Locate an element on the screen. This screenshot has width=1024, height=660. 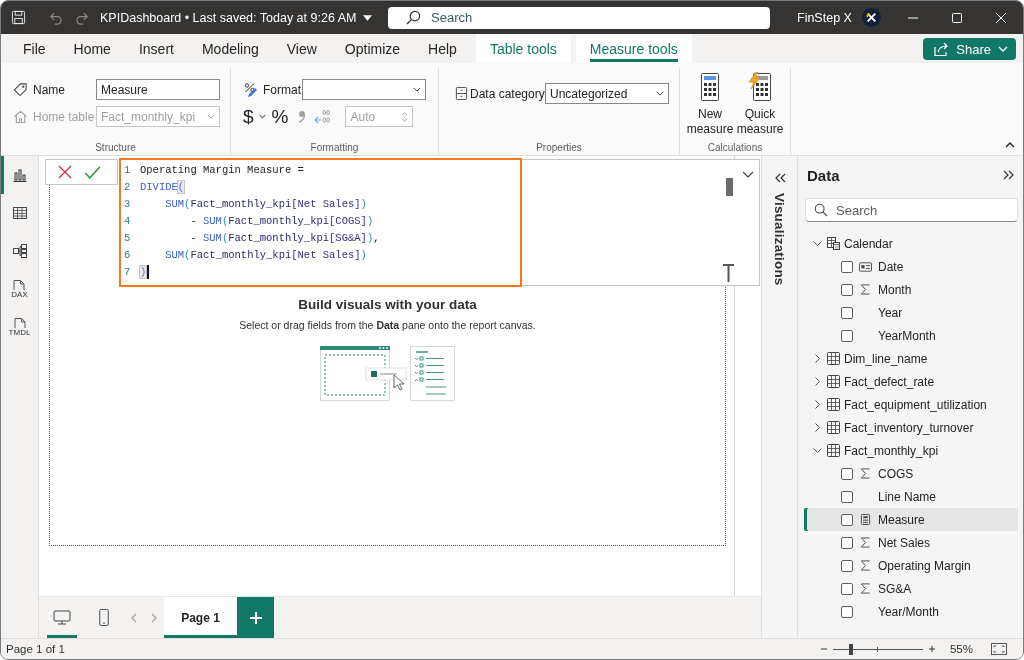
bar-chart-icon is located at coordinates (19, 175).